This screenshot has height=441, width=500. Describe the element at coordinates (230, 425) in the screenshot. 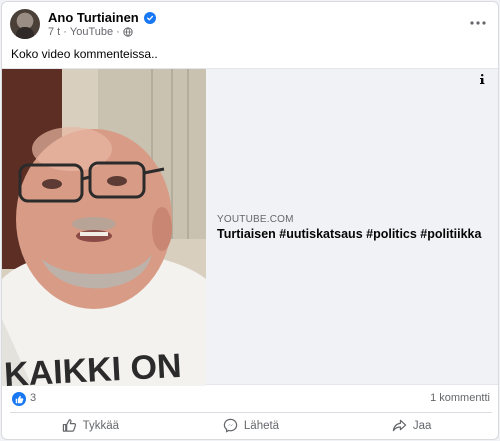

I see `messenger-icon` at that location.